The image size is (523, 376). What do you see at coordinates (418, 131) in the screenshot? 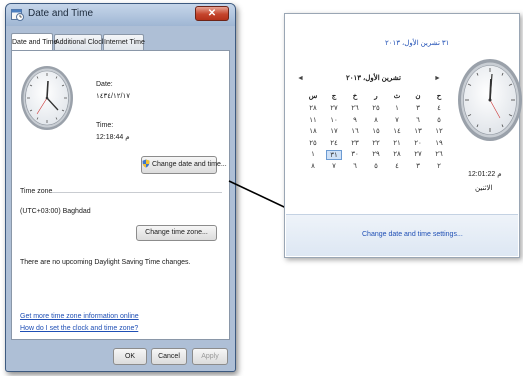
I see `calendar-day: ١٣` at bounding box center [418, 131].